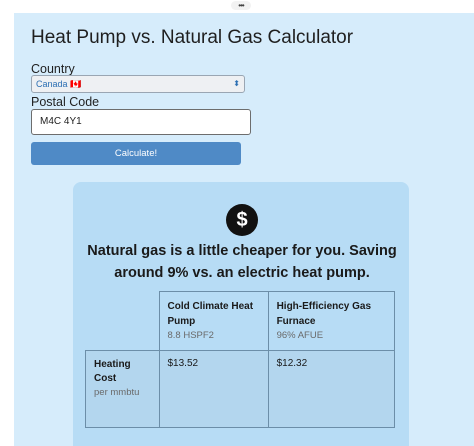 The image size is (474, 446). Describe the element at coordinates (213, 321) in the screenshot. I see `table-header-heat-pump: Cold Climate Heat Pump 8.8 HSPF2` at that location.